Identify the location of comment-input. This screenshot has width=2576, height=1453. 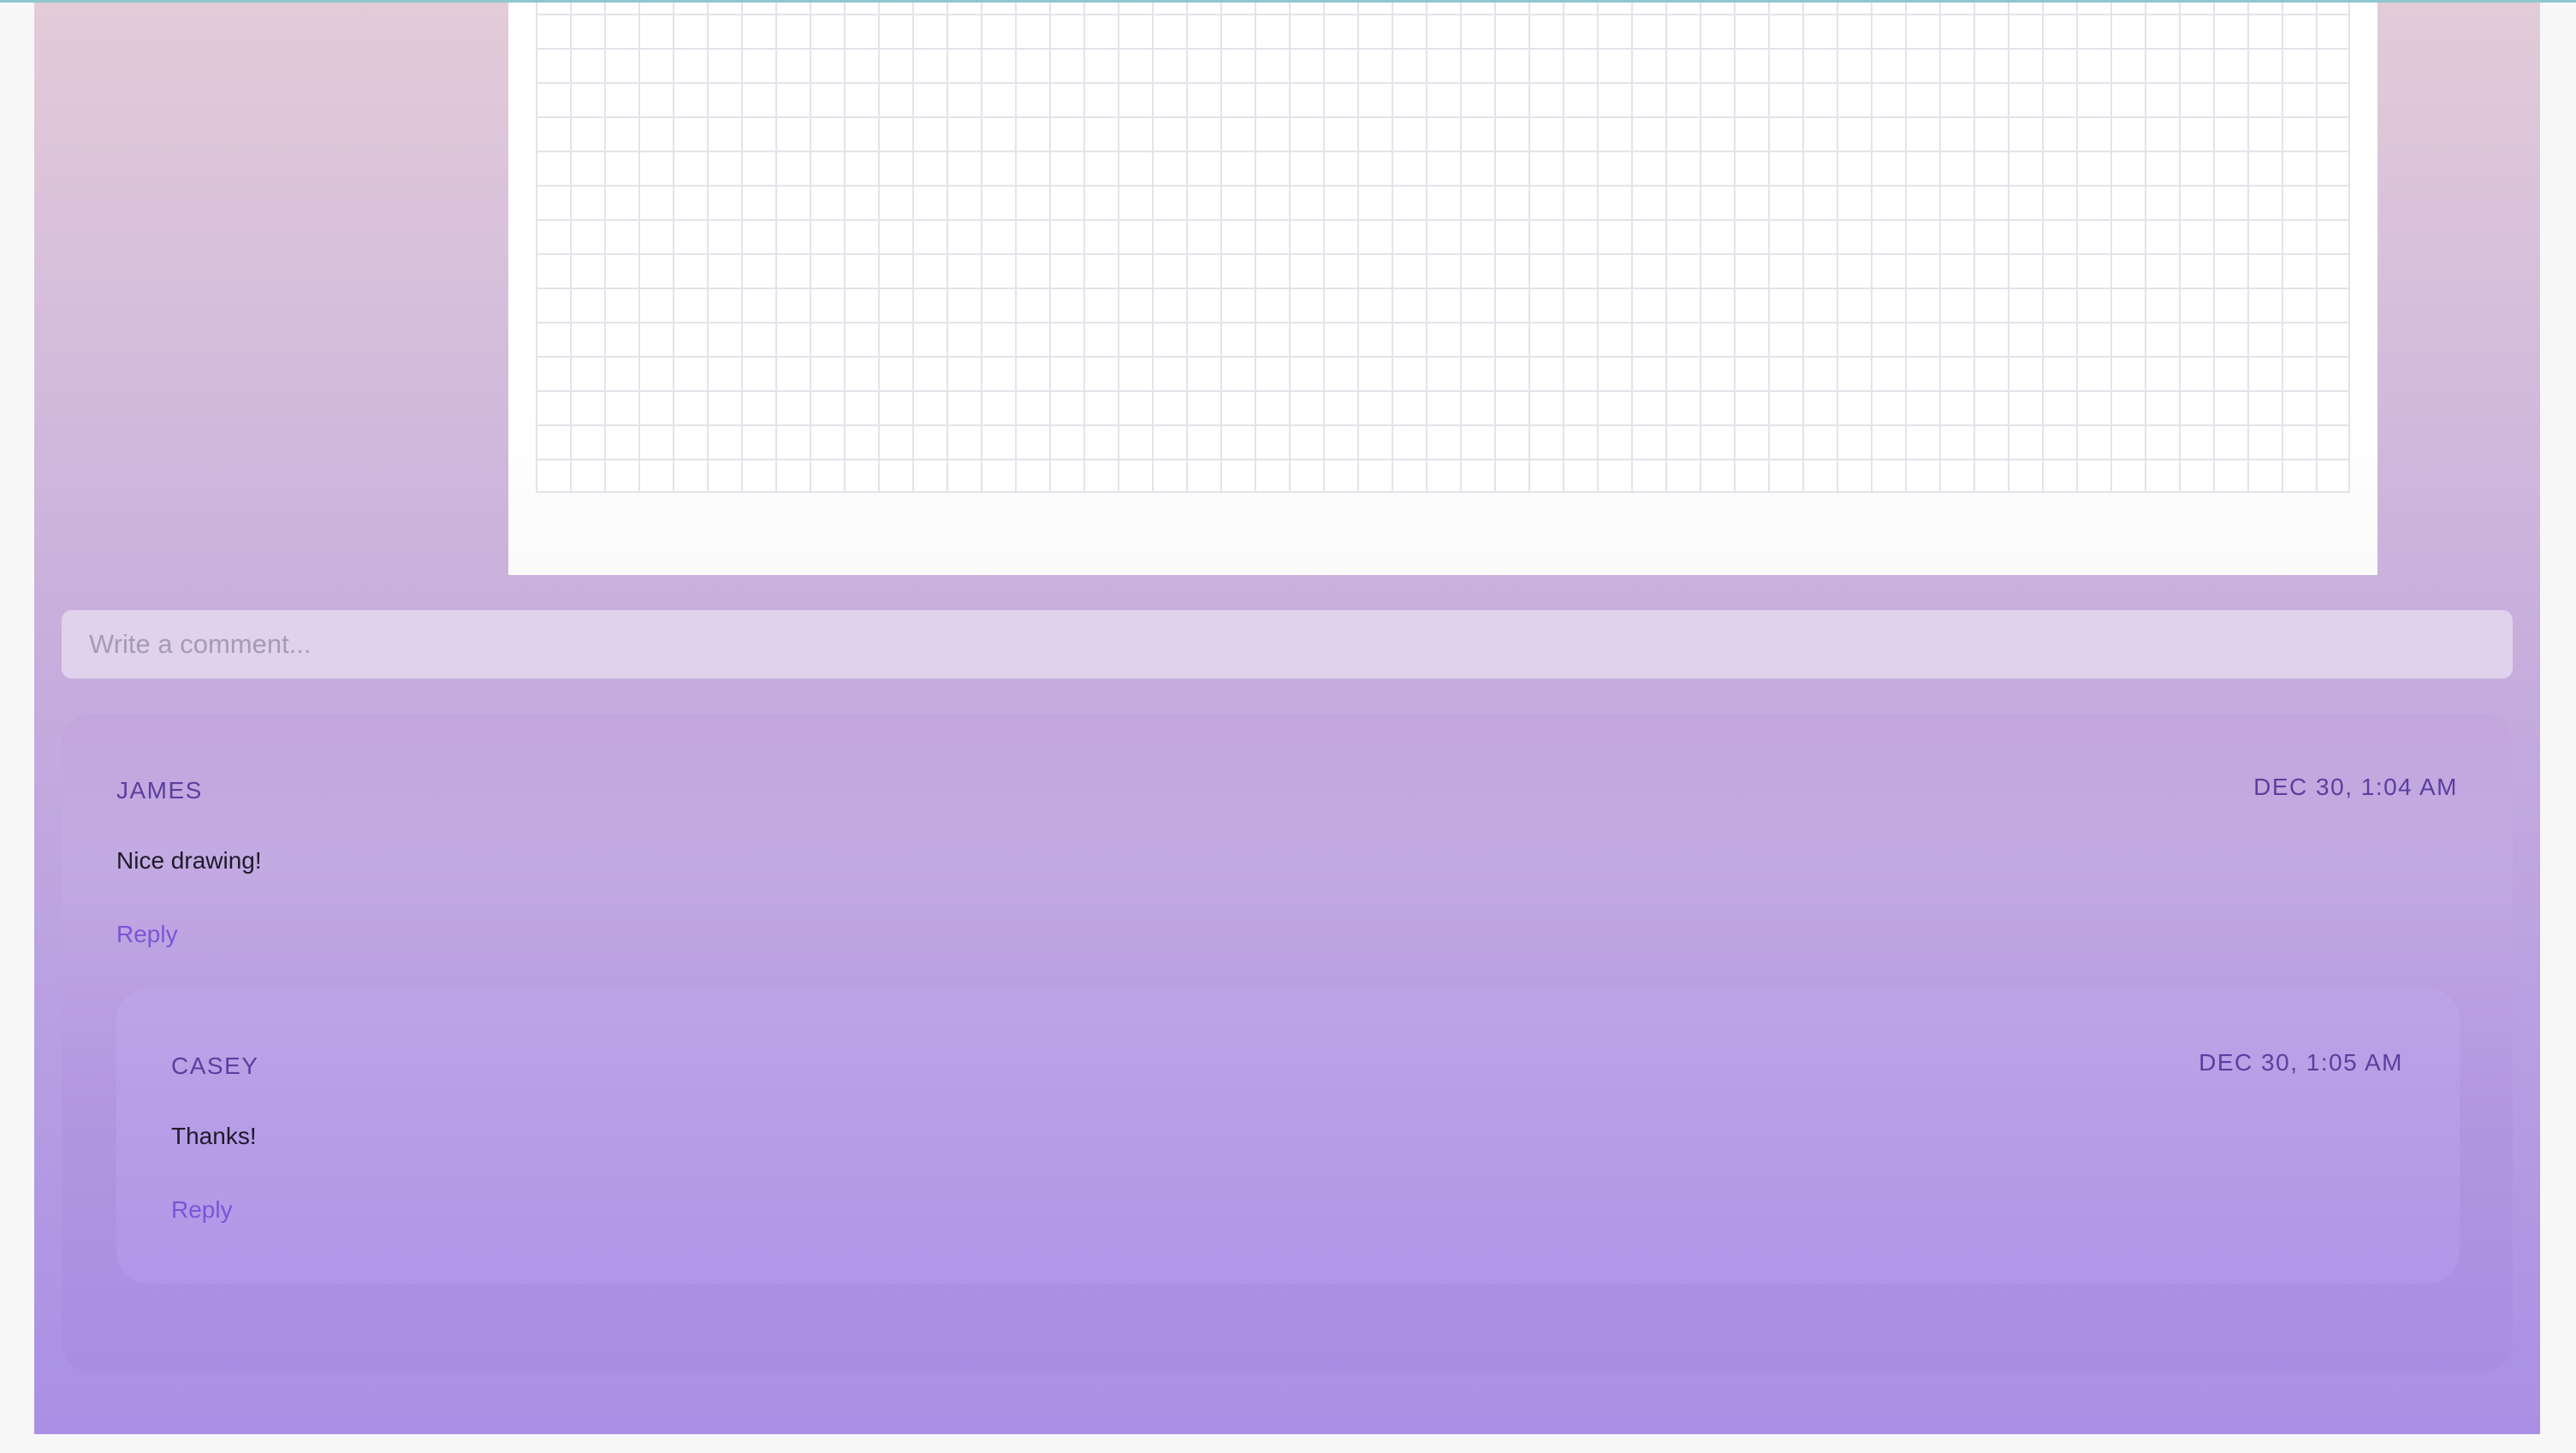
(1287, 644).